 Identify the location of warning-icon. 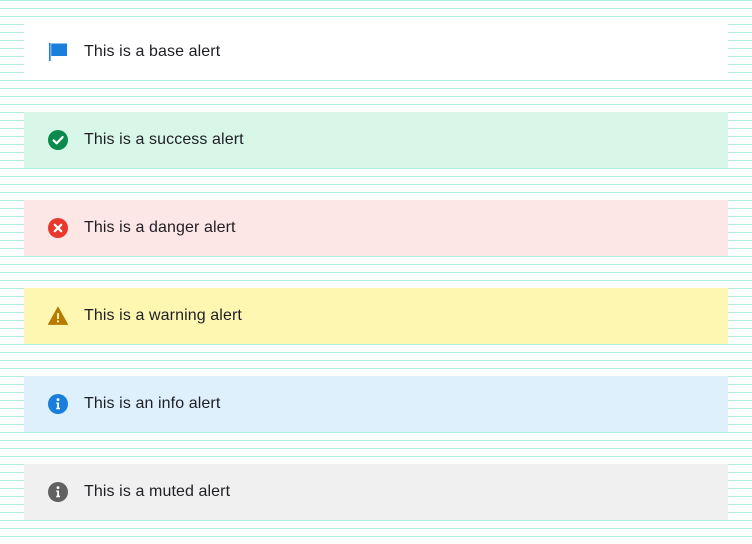
(58, 316).